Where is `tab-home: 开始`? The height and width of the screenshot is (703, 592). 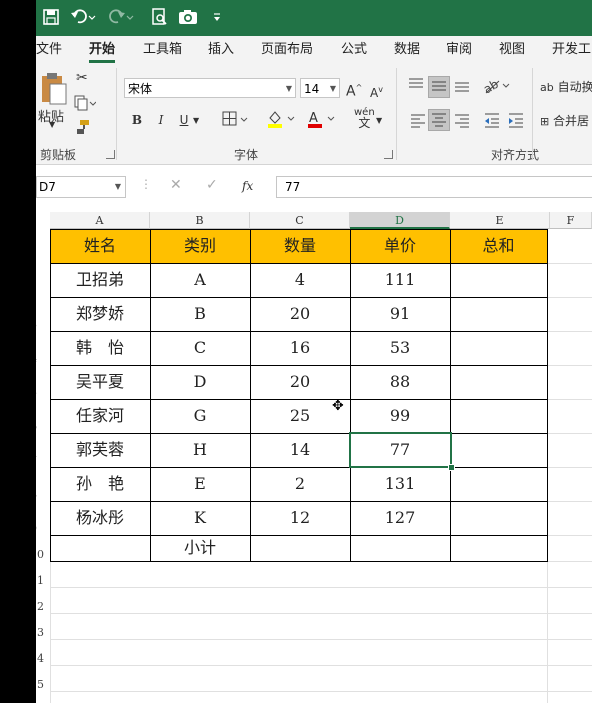
tab-home: 开始 is located at coordinates (102, 50).